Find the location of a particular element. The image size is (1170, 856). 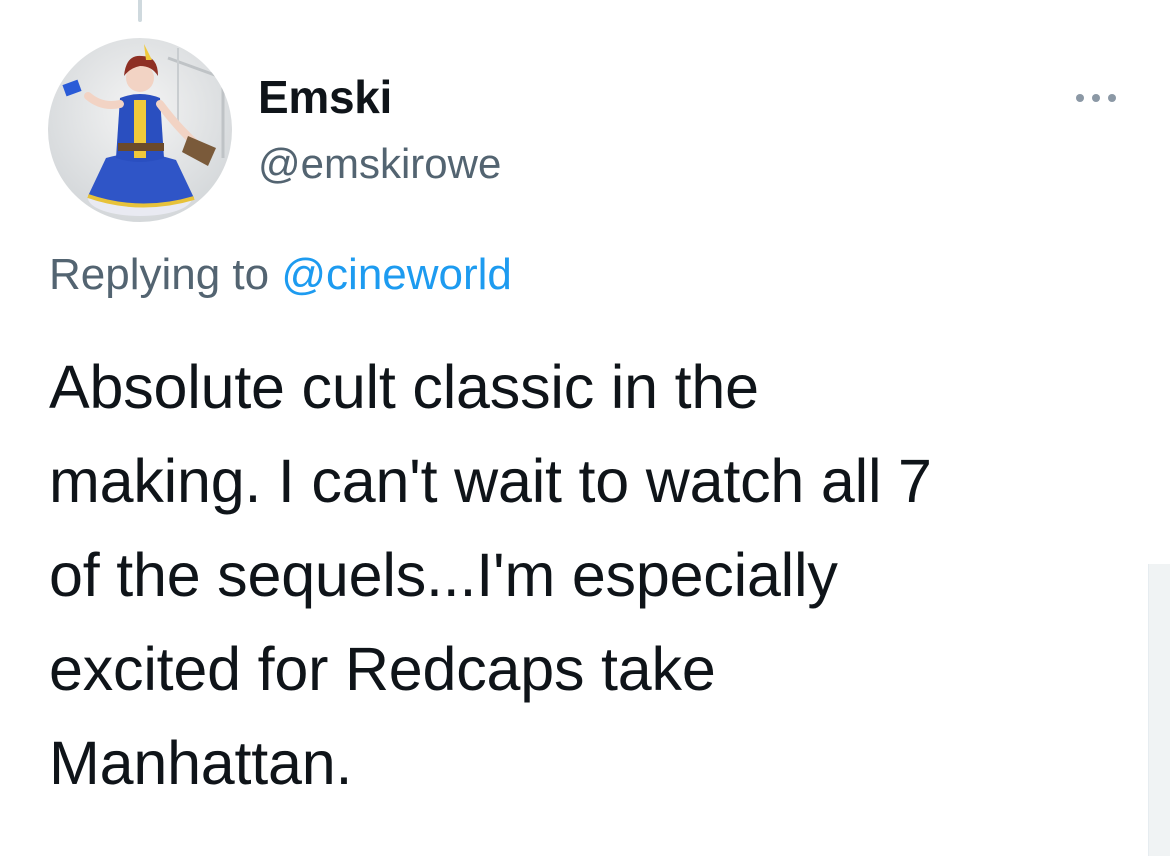

thread-connector-line is located at coordinates (140, 11).